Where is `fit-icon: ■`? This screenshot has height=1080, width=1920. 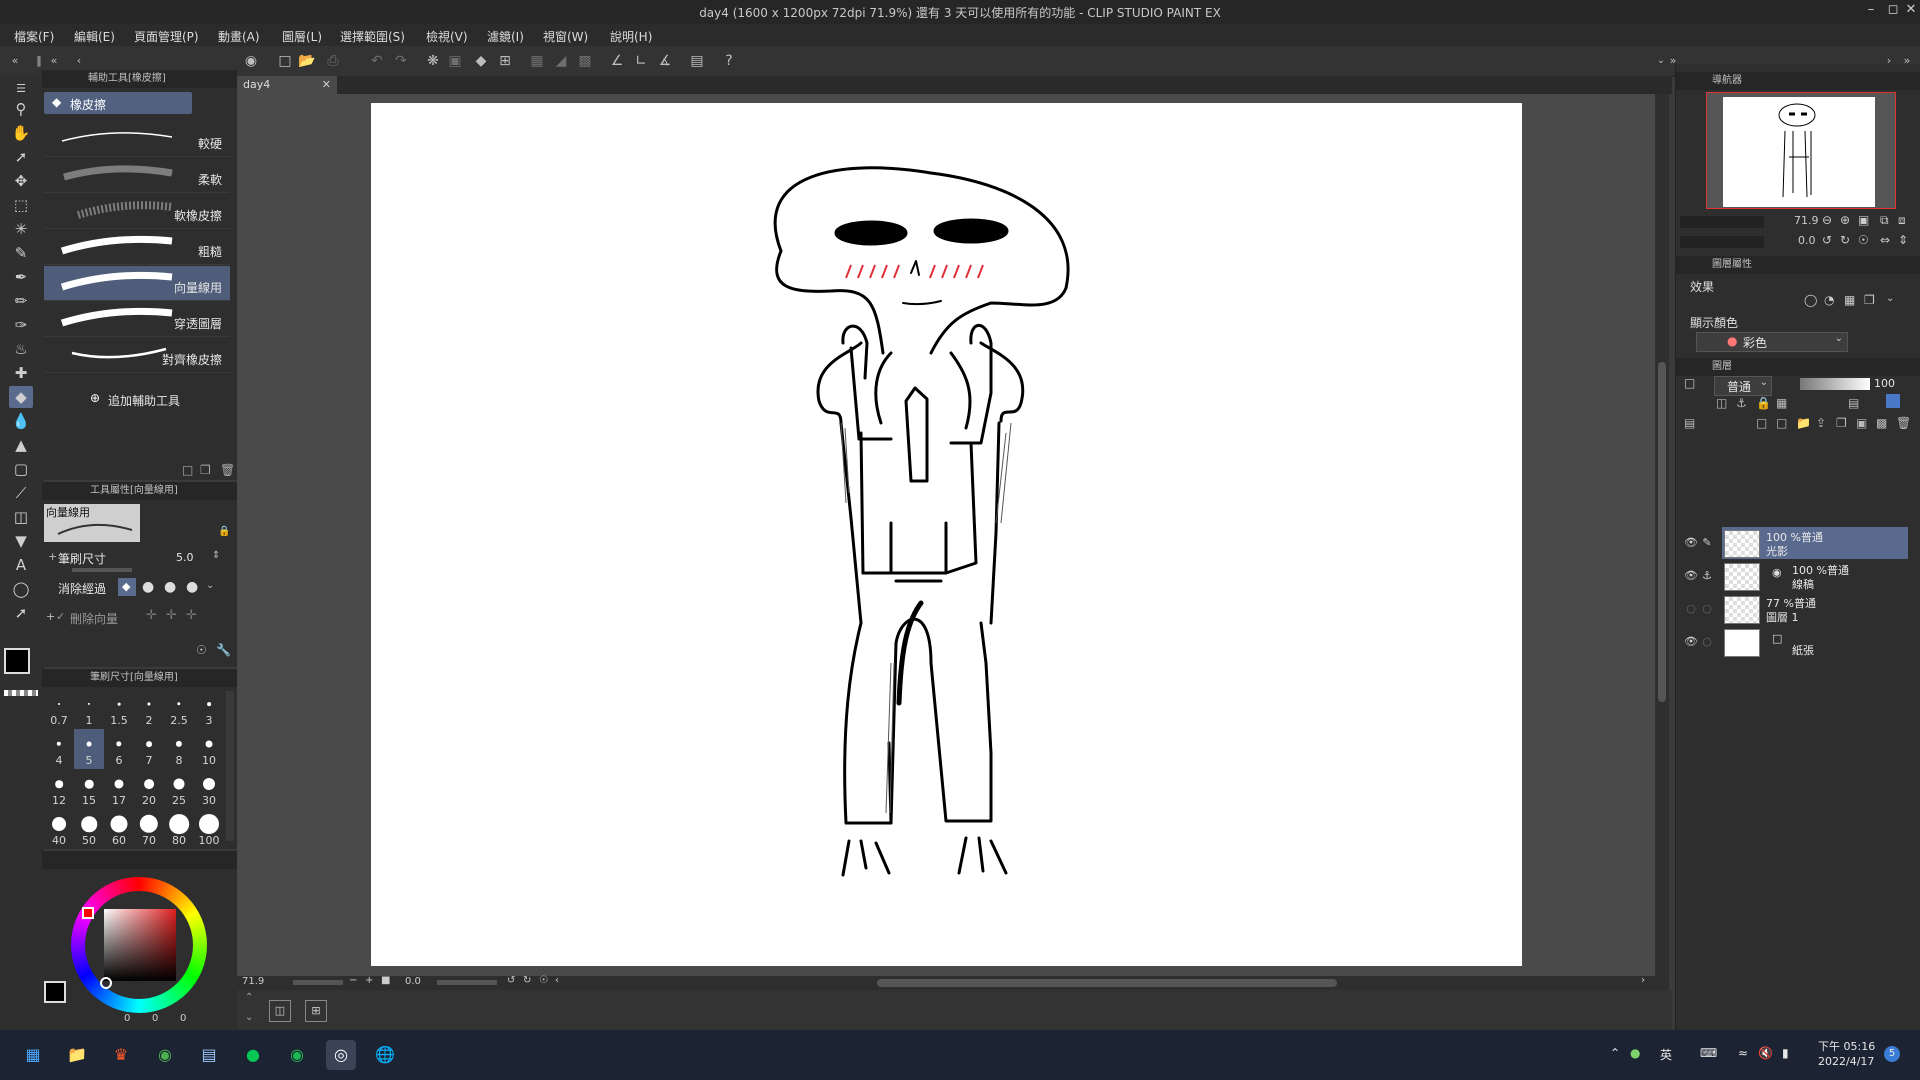 fit-icon: ■ is located at coordinates (385, 980).